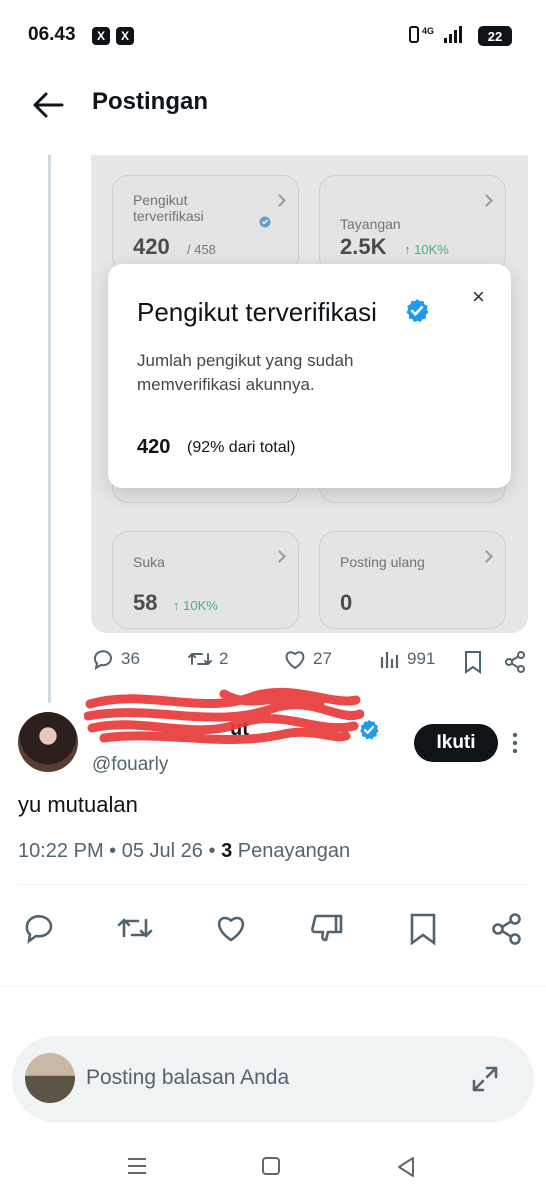 Image resolution: width=546 pixels, height=1200 pixels. Describe the element at coordinates (435, 34) in the screenshot. I see `signal-icon: 4G` at that location.